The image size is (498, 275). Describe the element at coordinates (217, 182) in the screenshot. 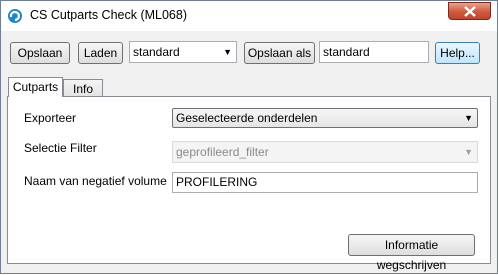

I see `volume-name-value: PROFILERING` at that location.